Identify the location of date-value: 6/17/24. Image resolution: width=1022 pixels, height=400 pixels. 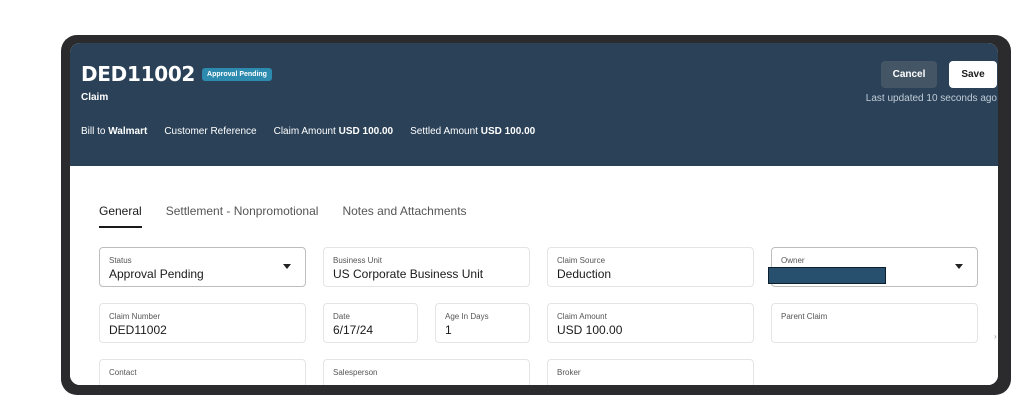
(353, 330).